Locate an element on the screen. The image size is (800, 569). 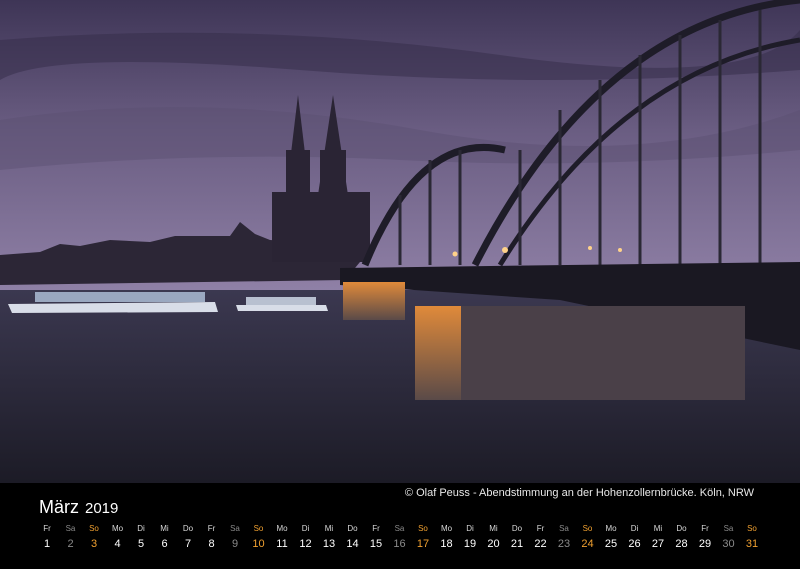
calendar-day: So 3 is located at coordinates (94, 538).